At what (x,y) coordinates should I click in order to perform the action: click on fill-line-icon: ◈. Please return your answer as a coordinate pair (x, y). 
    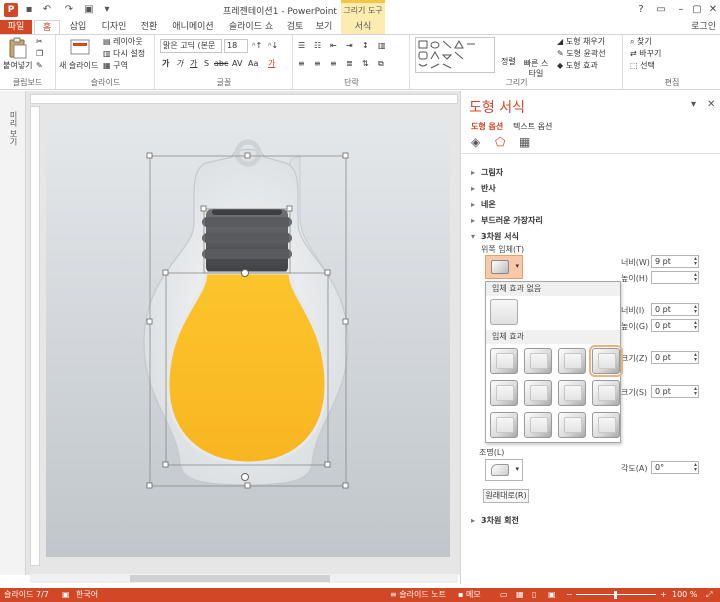
    Looking at the image, I should click on (475, 142).